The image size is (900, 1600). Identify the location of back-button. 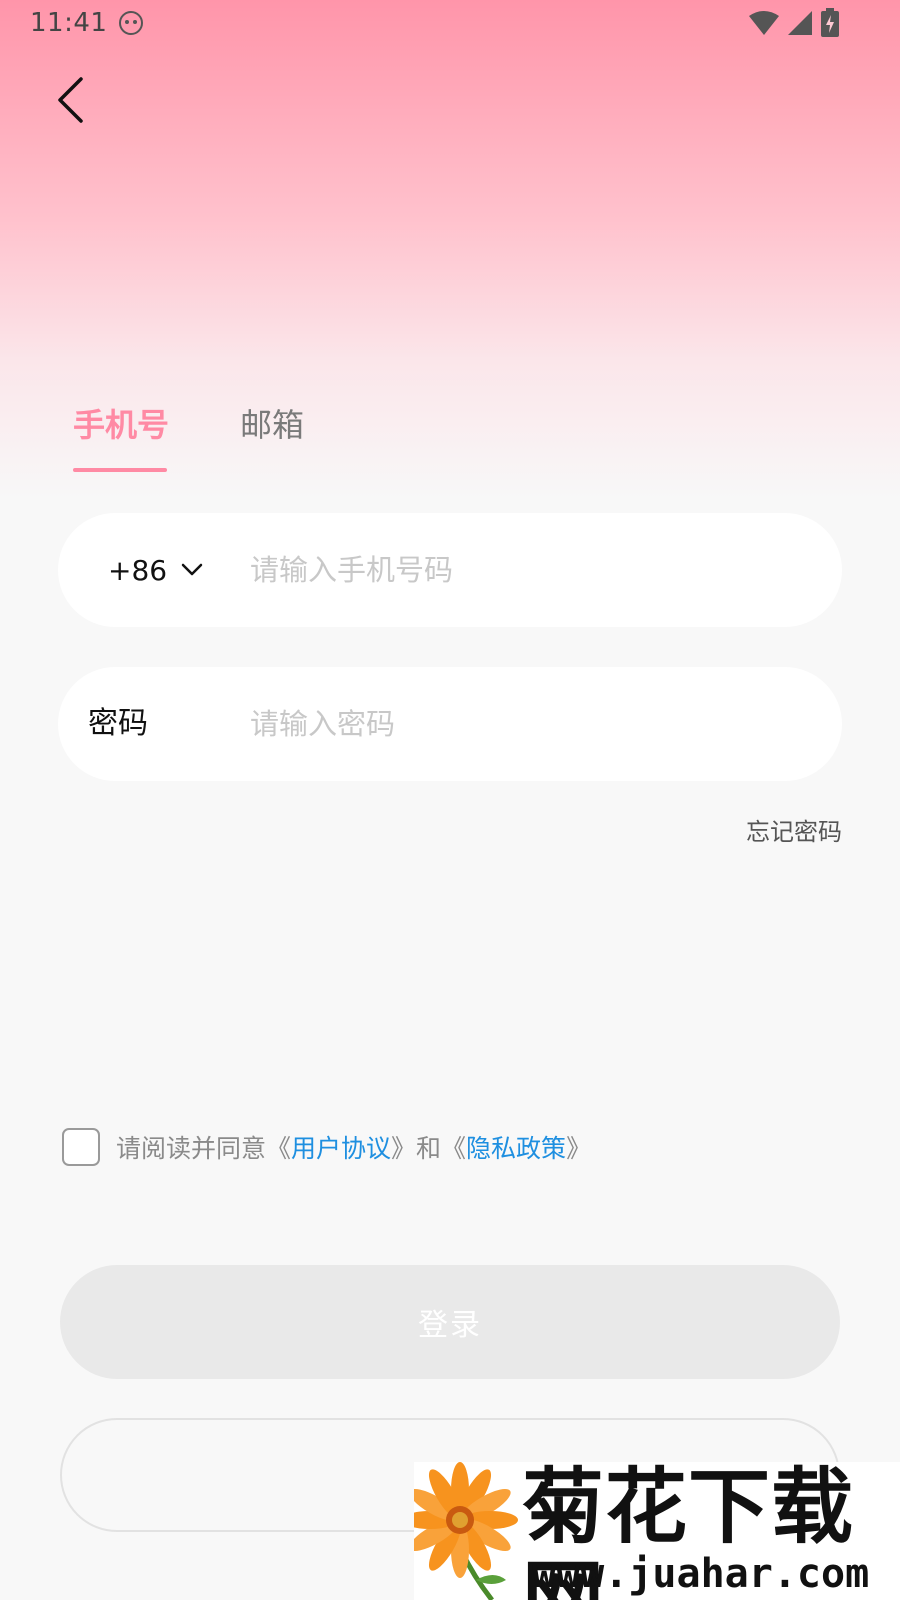
(70, 100).